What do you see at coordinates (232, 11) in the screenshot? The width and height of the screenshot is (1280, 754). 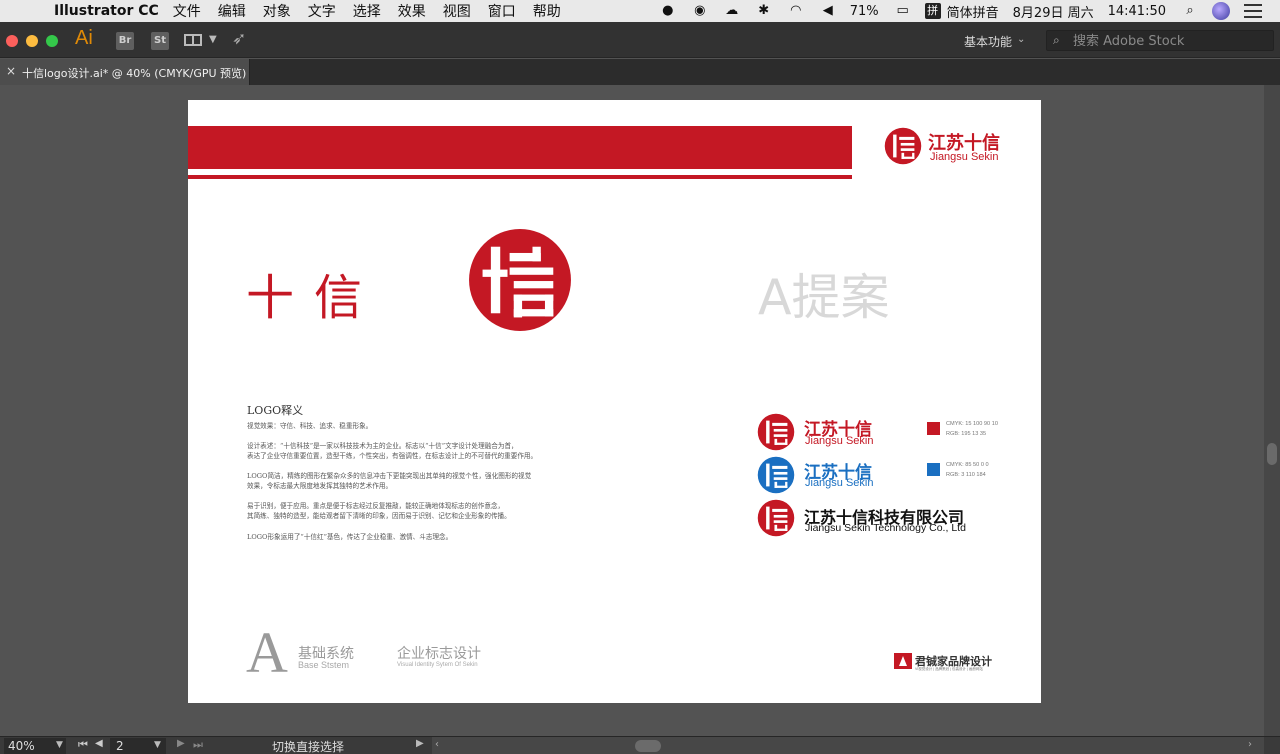 I see `menu-edit: 编辑` at bounding box center [232, 11].